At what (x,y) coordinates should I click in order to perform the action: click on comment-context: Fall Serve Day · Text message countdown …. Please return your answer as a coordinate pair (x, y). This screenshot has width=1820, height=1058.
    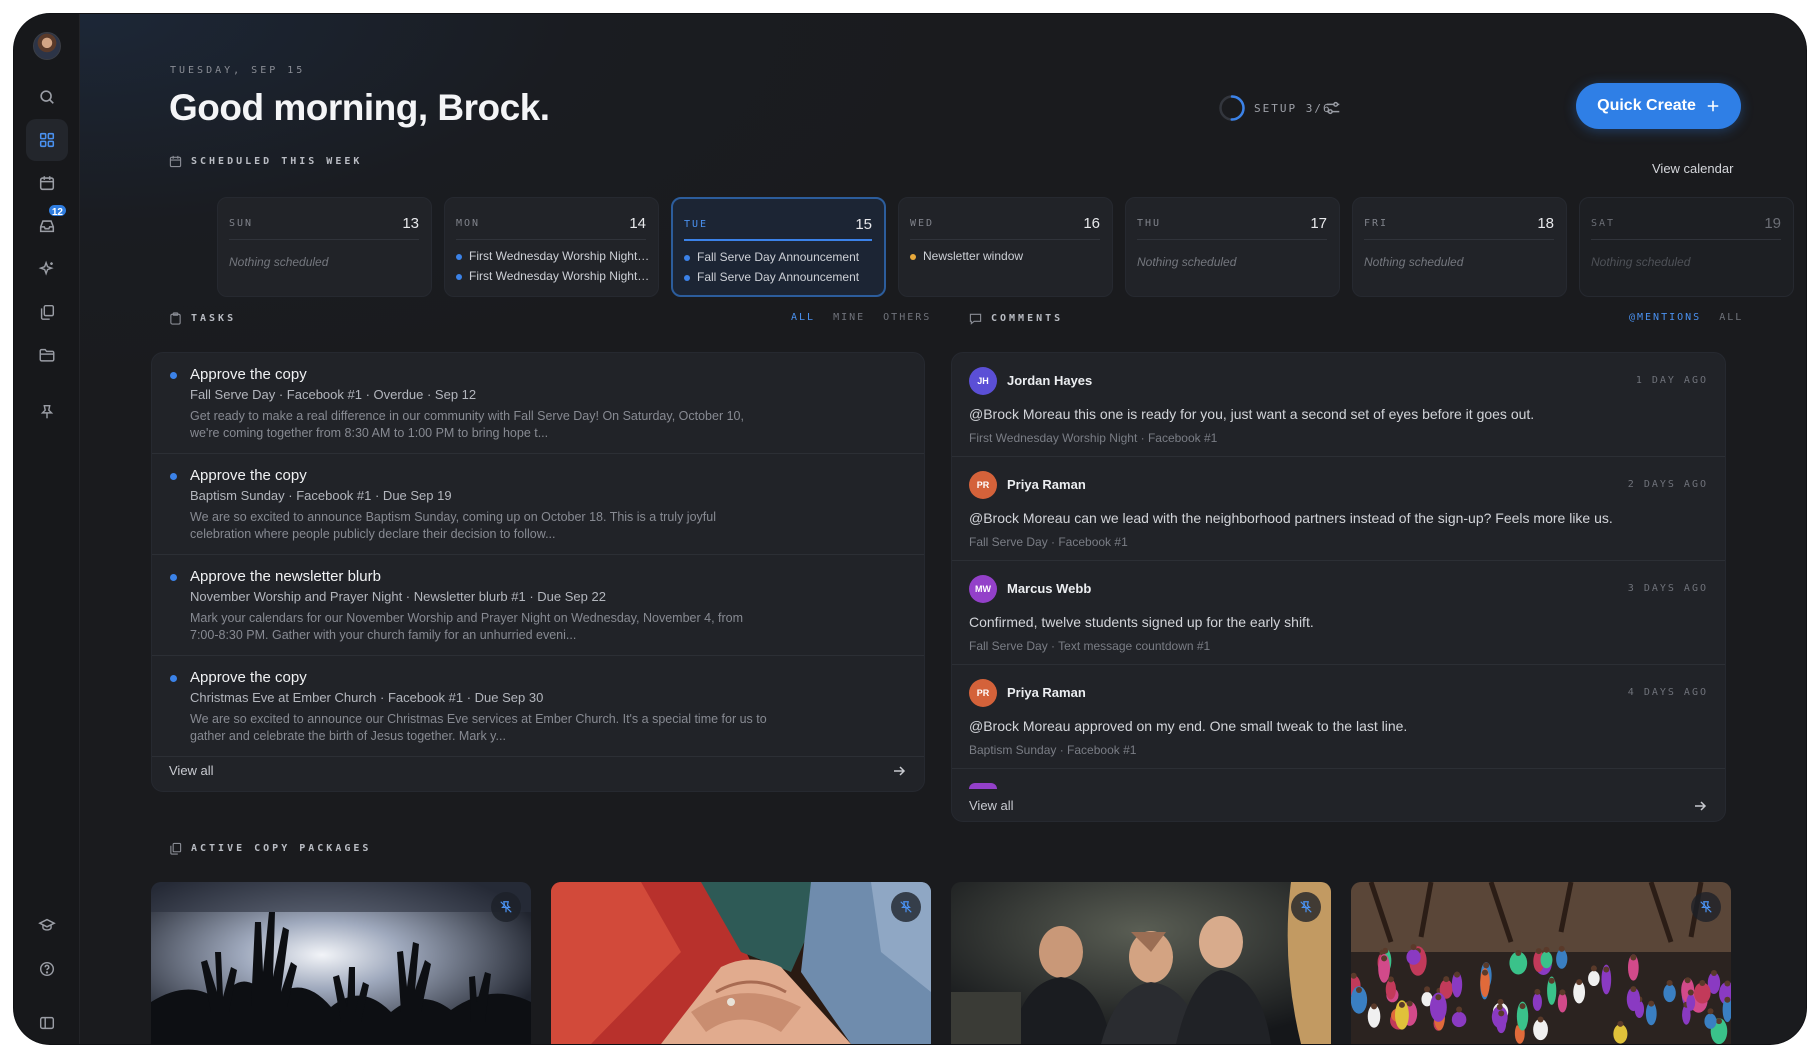
    Looking at the image, I should click on (1089, 646).